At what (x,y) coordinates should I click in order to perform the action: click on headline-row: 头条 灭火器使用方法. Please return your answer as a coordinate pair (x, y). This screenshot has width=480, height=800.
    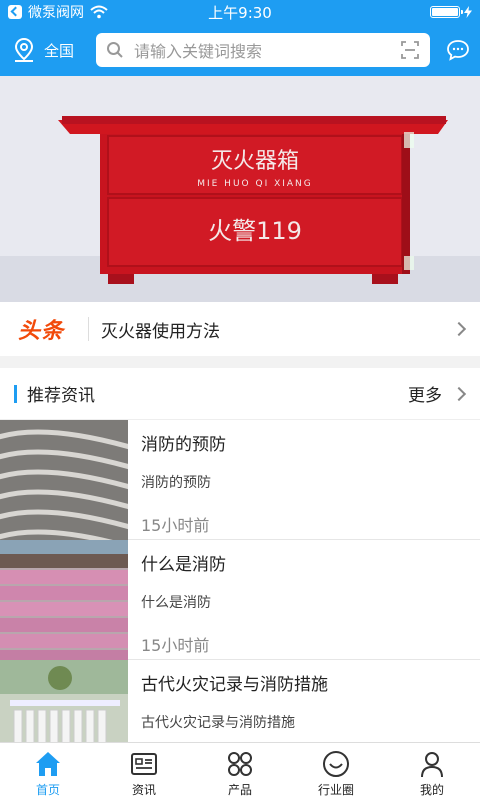
    Looking at the image, I should click on (240, 329).